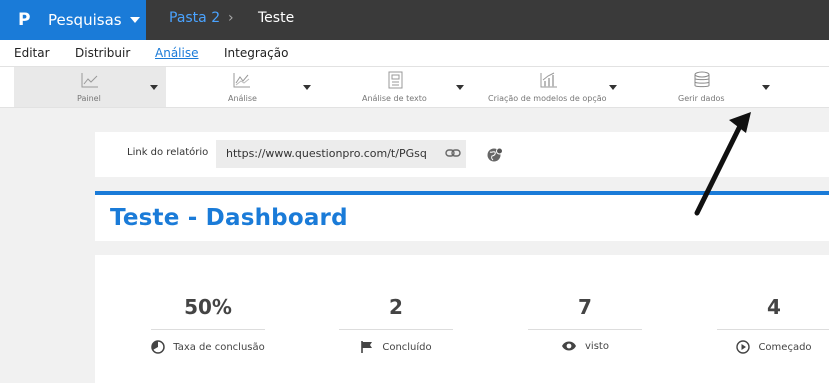 The width and height of the screenshot is (829, 383). What do you see at coordinates (242, 98) in the screenshot?
I see `tool-label: Análise` at bounding box center [242, 98].